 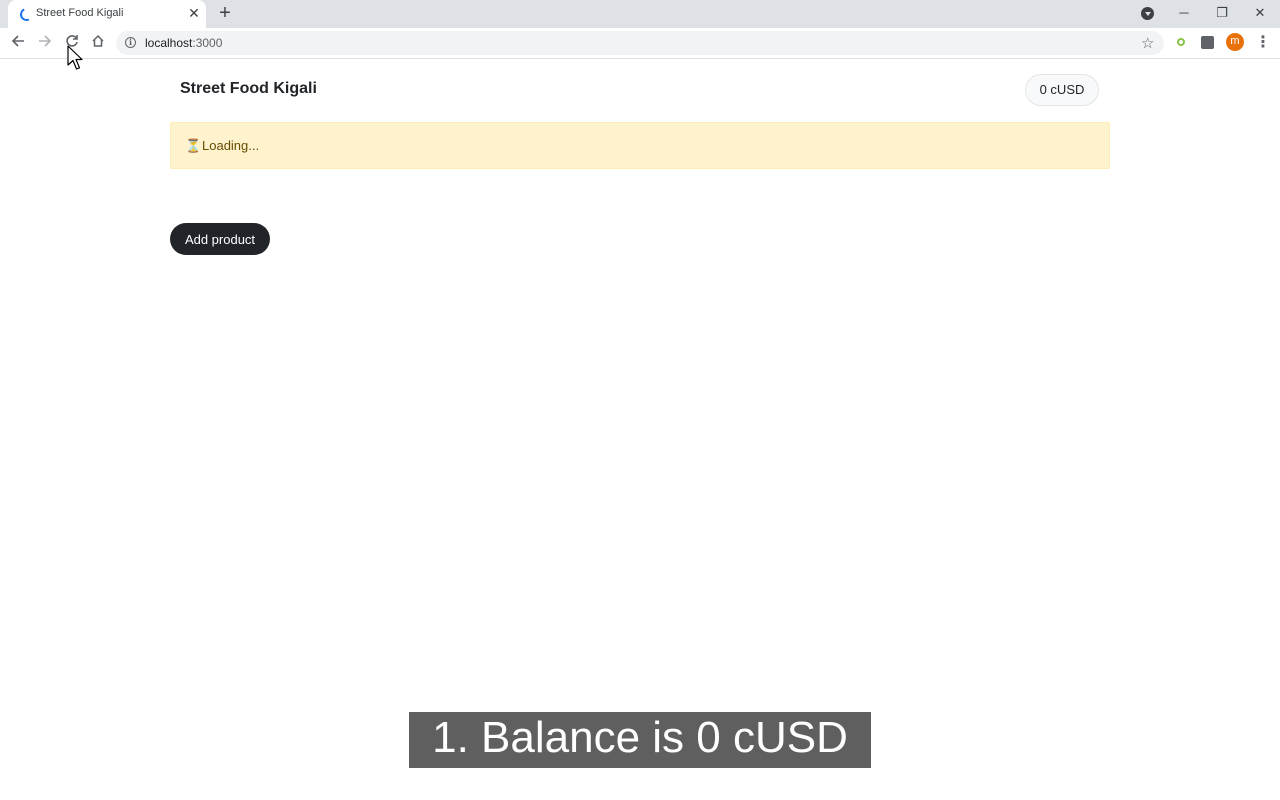 I want to click on puzzle-icon, so click(x=1207, y=42).